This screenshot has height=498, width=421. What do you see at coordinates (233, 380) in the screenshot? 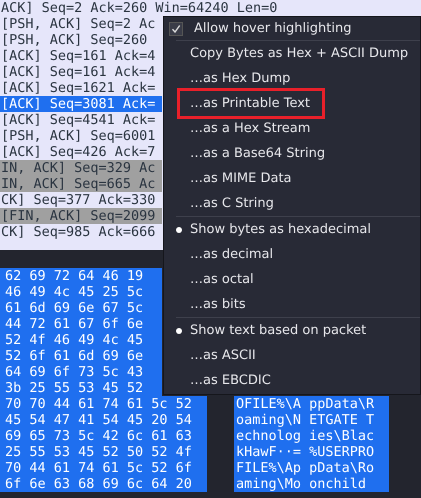
I see `menu-item: …as EBCDIC` at bounding box center [233, 380].